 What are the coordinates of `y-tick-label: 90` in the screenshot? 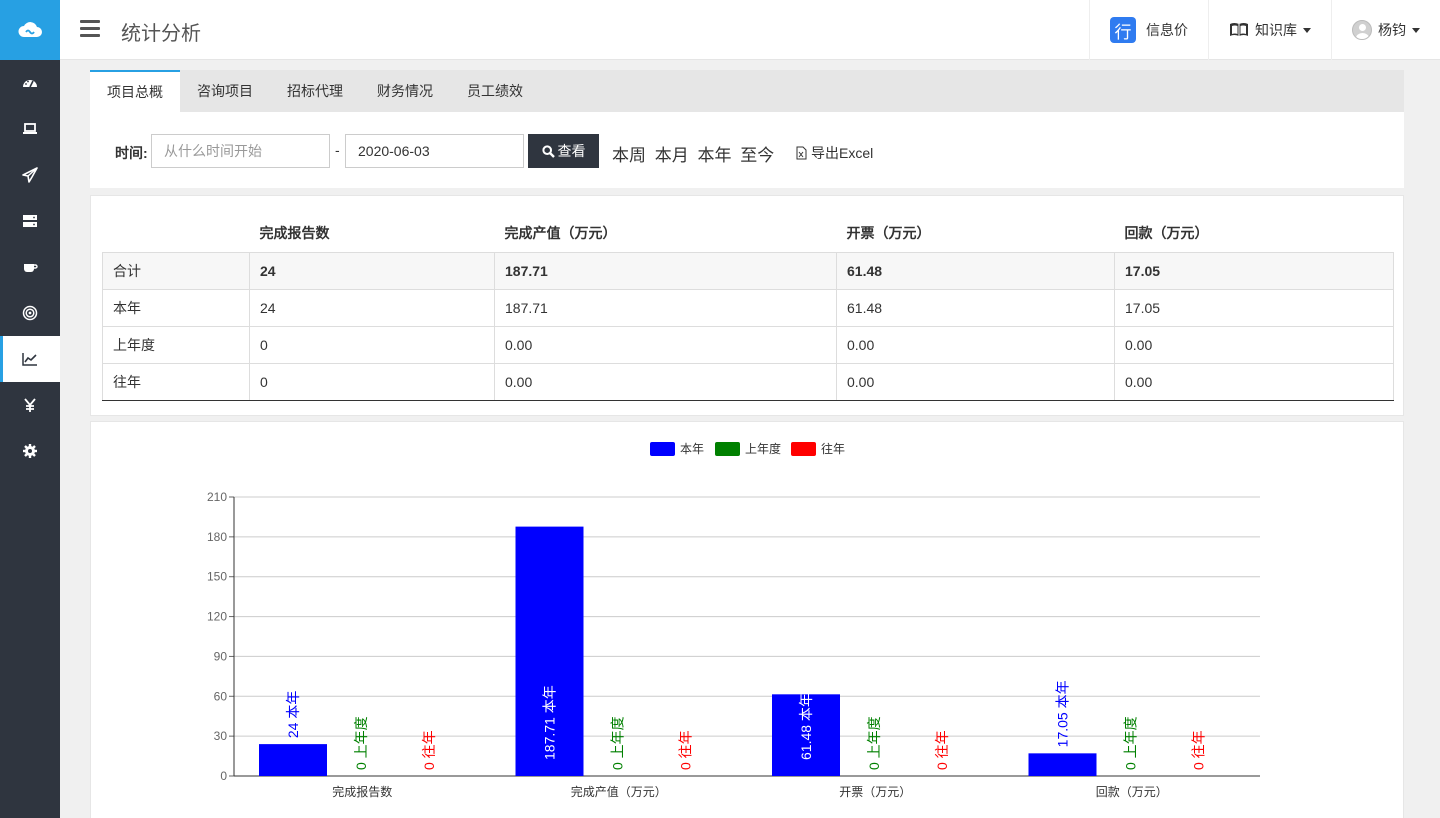 It's located at (221, 656).